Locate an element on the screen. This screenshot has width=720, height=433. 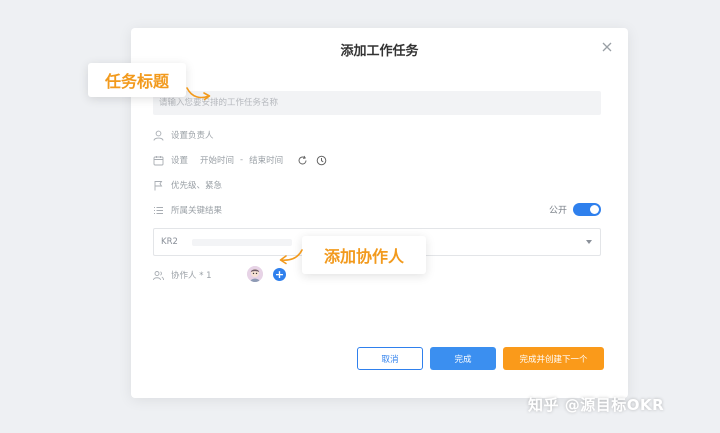
add-collaborator-callout: 添加协作人 is located at coordinates (364, 255).